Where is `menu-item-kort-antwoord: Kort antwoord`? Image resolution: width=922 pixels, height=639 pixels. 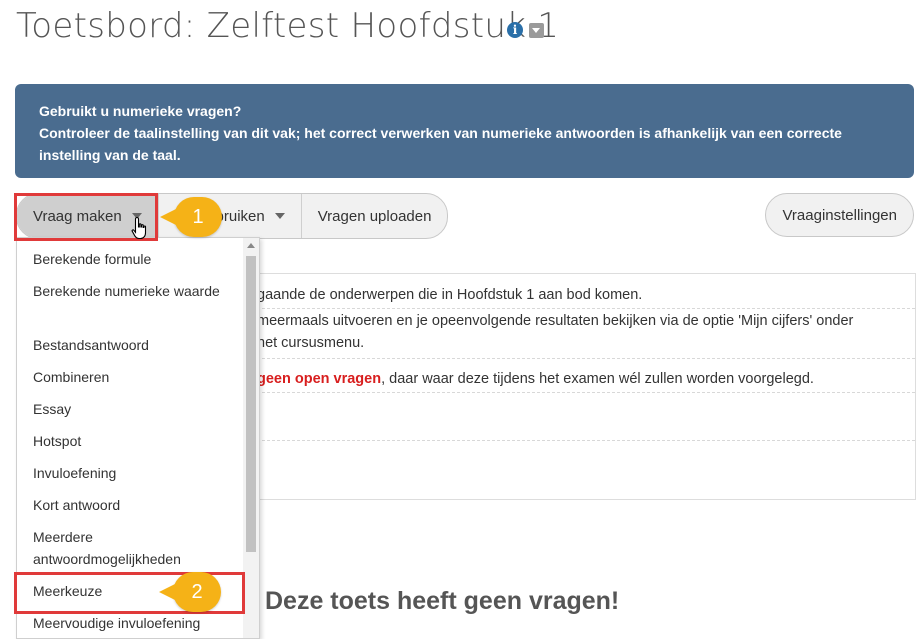 menu-item-kort-antwoord: Kort antwoord is located at coordinates (133, 505).